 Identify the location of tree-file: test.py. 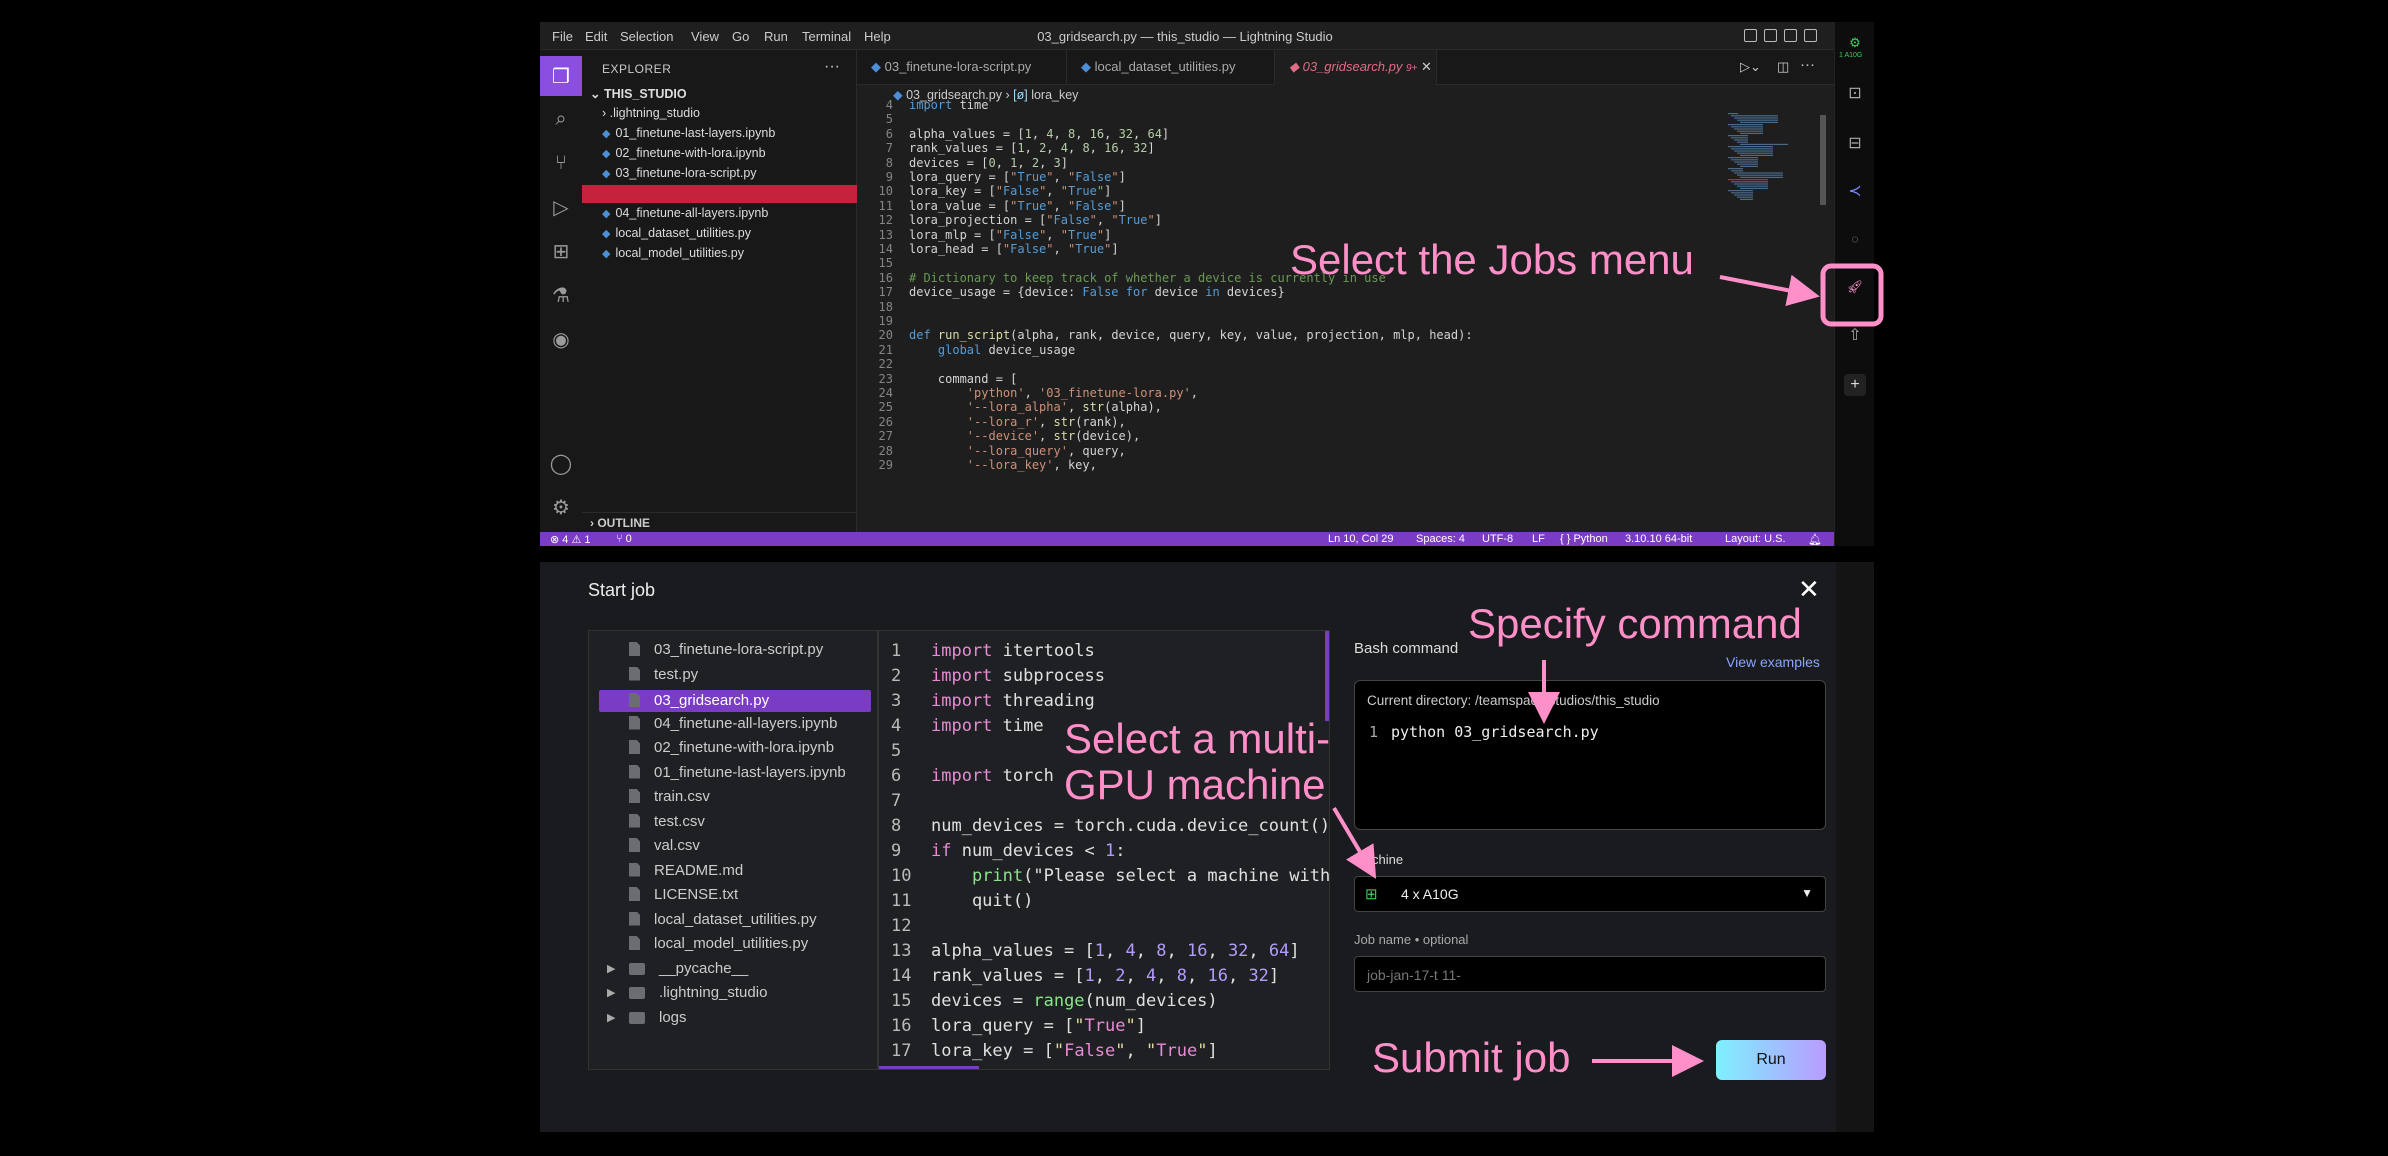
(663, 674).